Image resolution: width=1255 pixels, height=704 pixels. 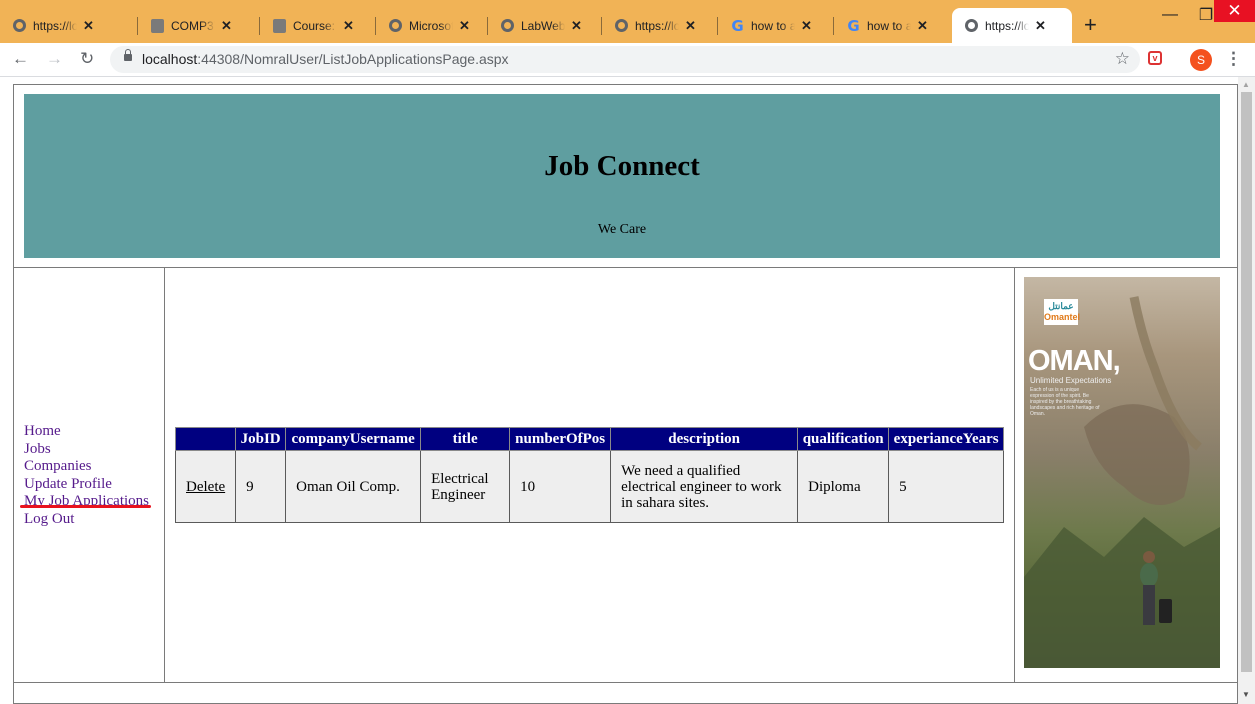 I want to click on table-cell: 10, so click(x=560, y=486).